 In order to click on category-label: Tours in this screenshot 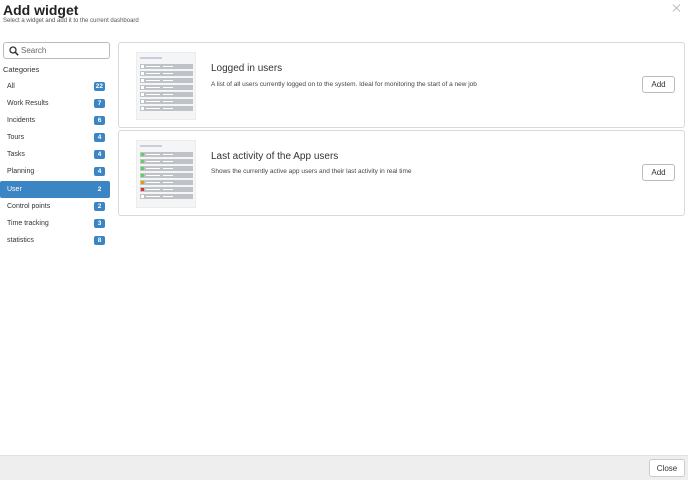, I will do `click(16, 138)`.